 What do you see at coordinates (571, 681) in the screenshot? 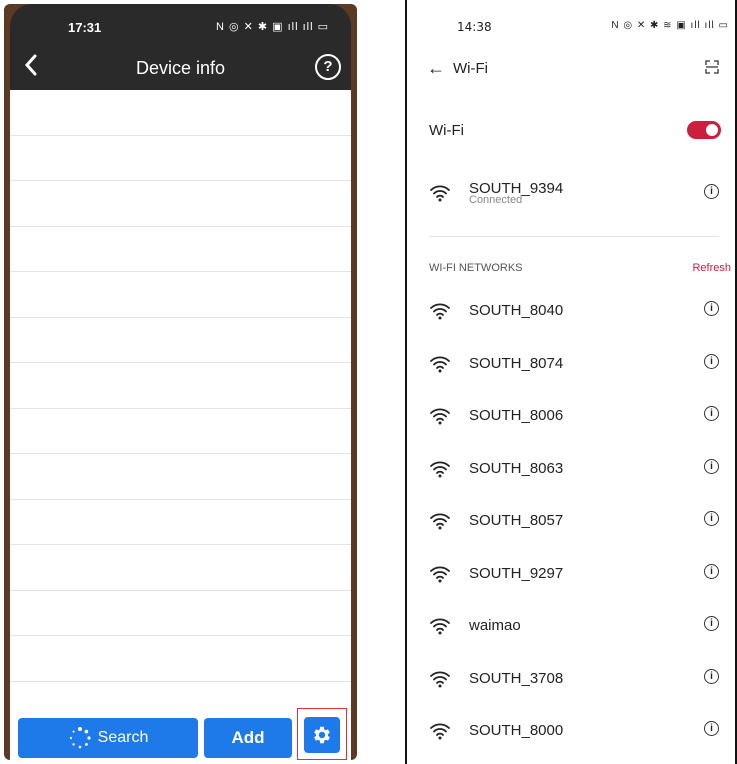
I see `network-row: SOUTH_3708 i` at bounding box center [571, 681].